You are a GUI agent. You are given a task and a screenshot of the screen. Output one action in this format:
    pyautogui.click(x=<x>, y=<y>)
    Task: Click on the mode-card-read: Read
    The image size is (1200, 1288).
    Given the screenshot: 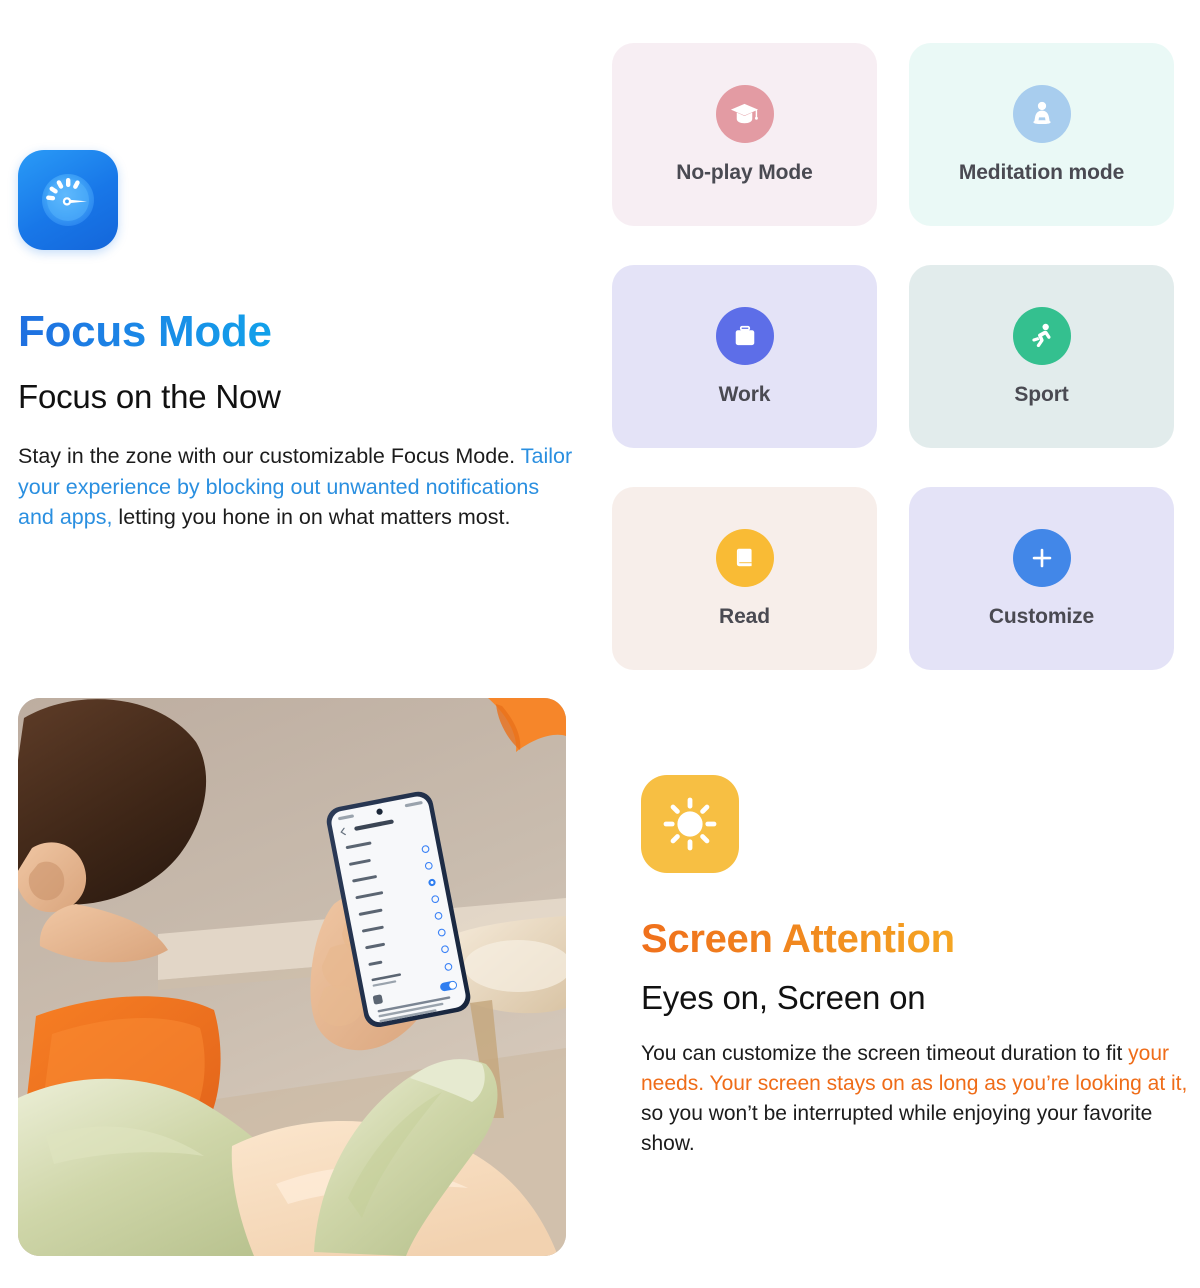 What is the action you would take?
    pyautogui.click(x=744, y=578)
    